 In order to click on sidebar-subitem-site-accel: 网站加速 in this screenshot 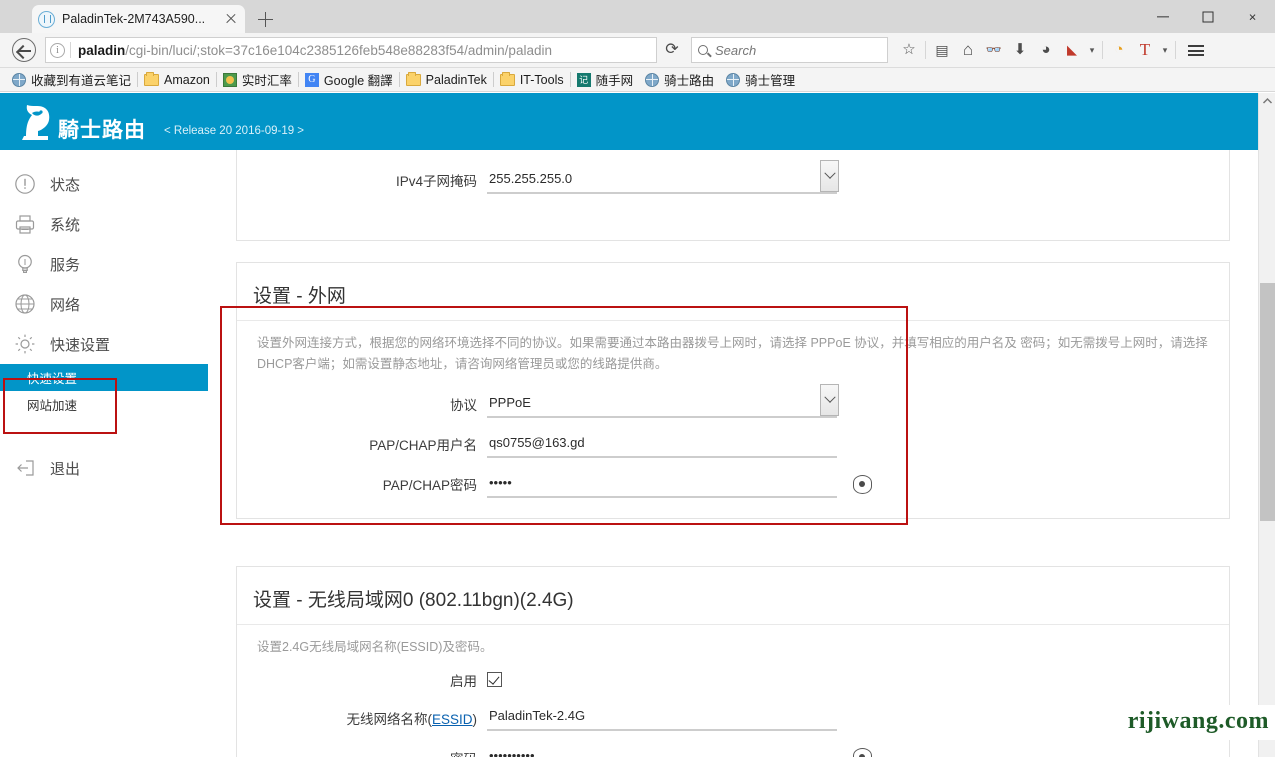, I will do `click(104, 404)`.